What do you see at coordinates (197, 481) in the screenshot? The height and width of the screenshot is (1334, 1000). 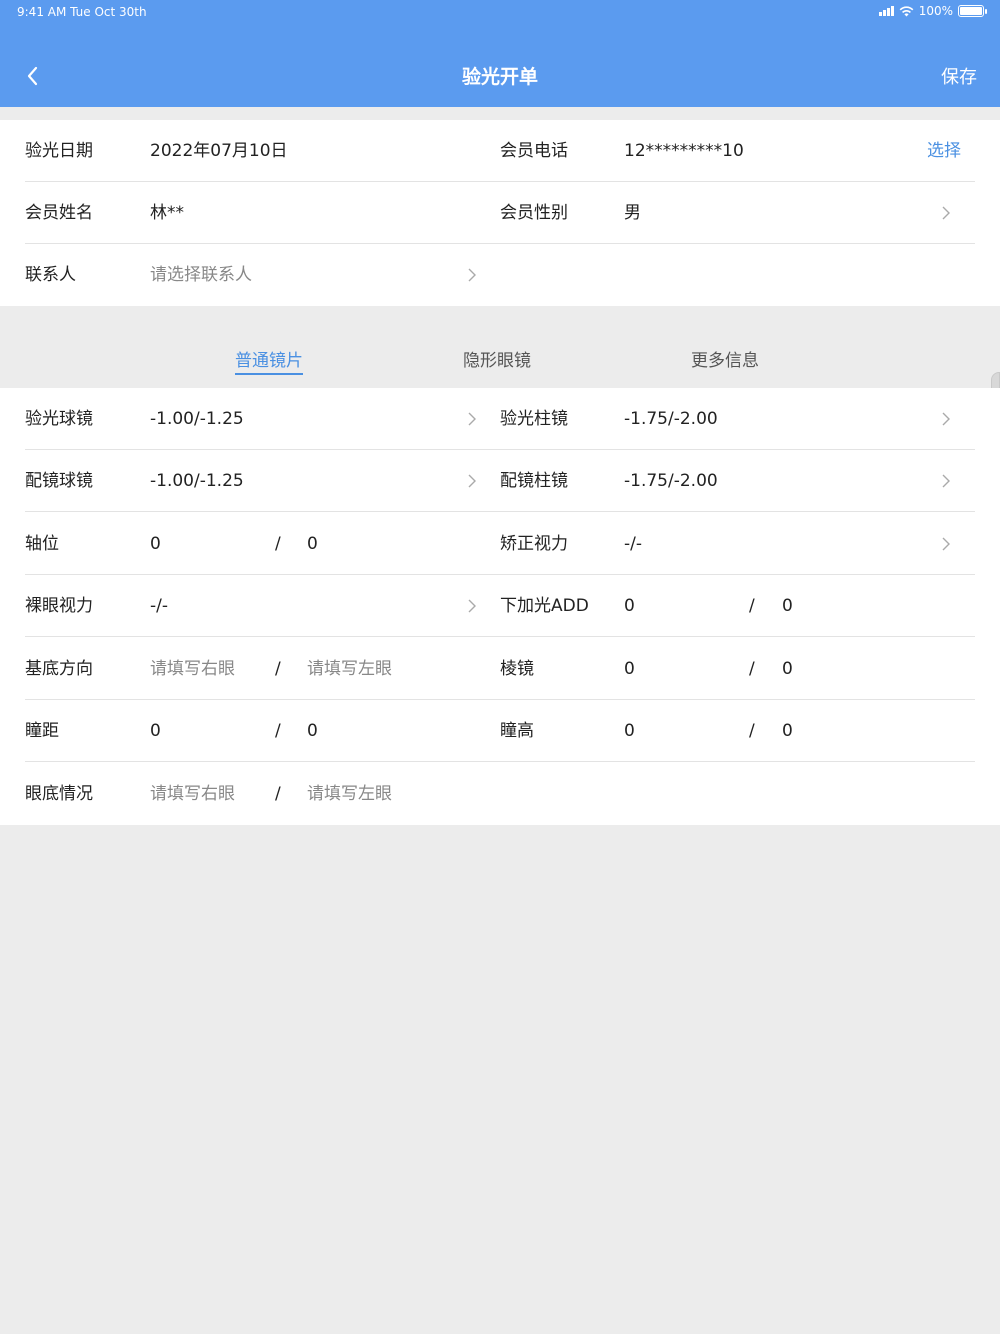 I see `prescription-sphere-value: -1.00/-1.25` at bounding box center [197, 481].